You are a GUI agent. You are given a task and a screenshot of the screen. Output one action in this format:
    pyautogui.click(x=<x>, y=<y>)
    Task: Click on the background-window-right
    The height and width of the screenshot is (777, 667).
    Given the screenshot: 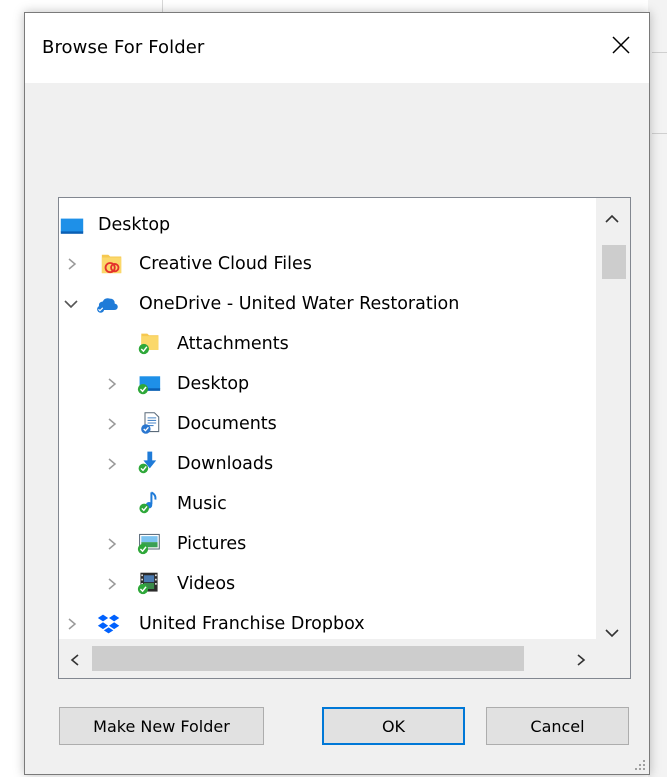 What is the action you would take?
    pyautogui.click(x=657, y=388)
    